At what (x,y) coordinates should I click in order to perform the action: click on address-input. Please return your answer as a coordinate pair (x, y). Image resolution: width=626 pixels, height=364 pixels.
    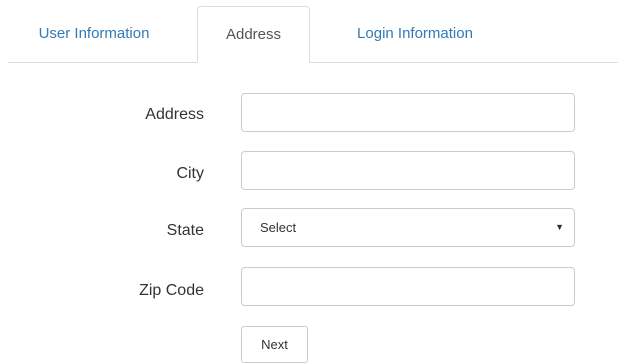
    Looking at the image, I should click on (408, 112).